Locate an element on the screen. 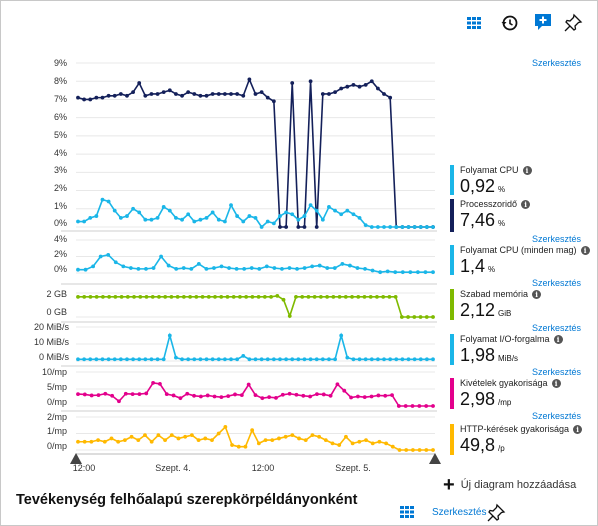 The width and height of the screenshot is (598, 526). footer-edit-link: Szerkesztés is located at coordinates (459, 512).